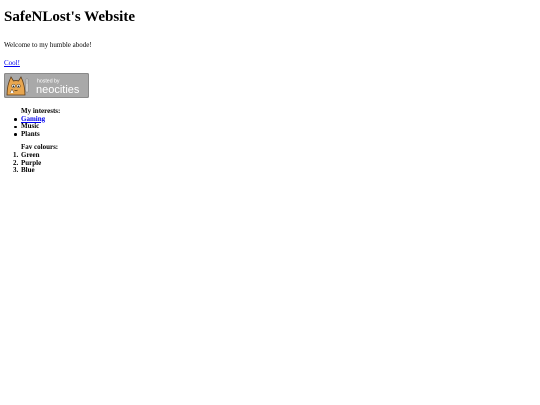 This screenshot has height=405, width=540. What do you see at coordinates (275, 134) in the screenshot?
I see `list-item: Plants` at bounding box center [275, 134].